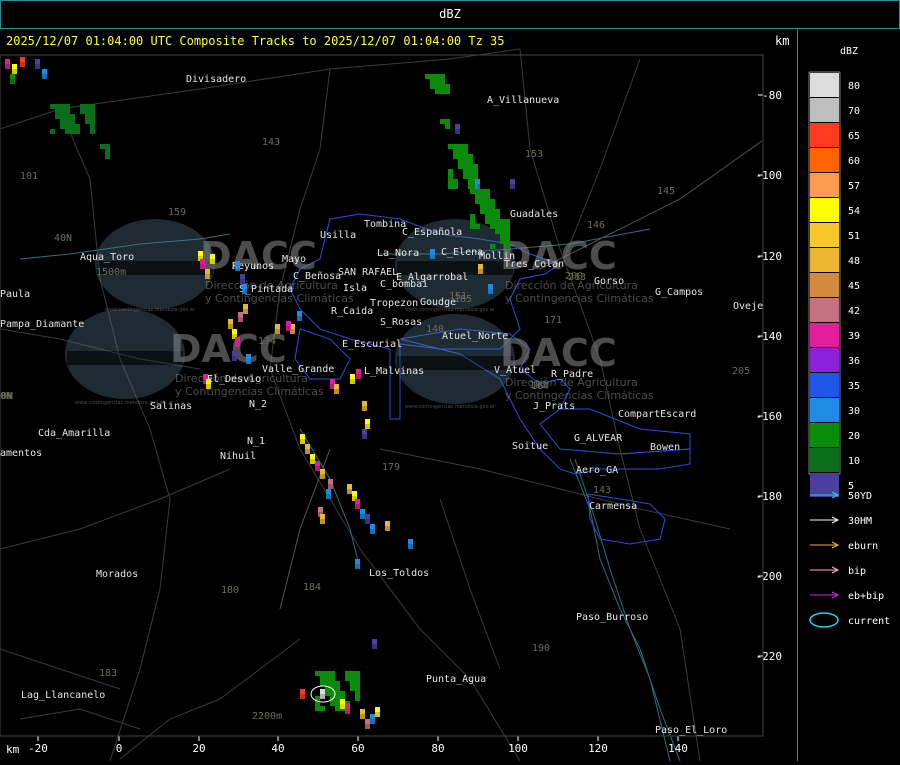  Describe the element at coordinates (13, 749) in the screenshot. I see `km-unit-label-bottom: km` at that location.